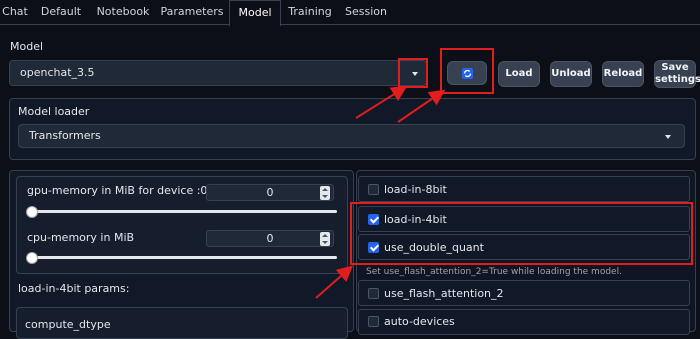 The image size is (700, 339). What do you see at coordinates (413, 73) in the screenshot?
I see `annotation-box-dropdown` at bounding box center [413, 73].